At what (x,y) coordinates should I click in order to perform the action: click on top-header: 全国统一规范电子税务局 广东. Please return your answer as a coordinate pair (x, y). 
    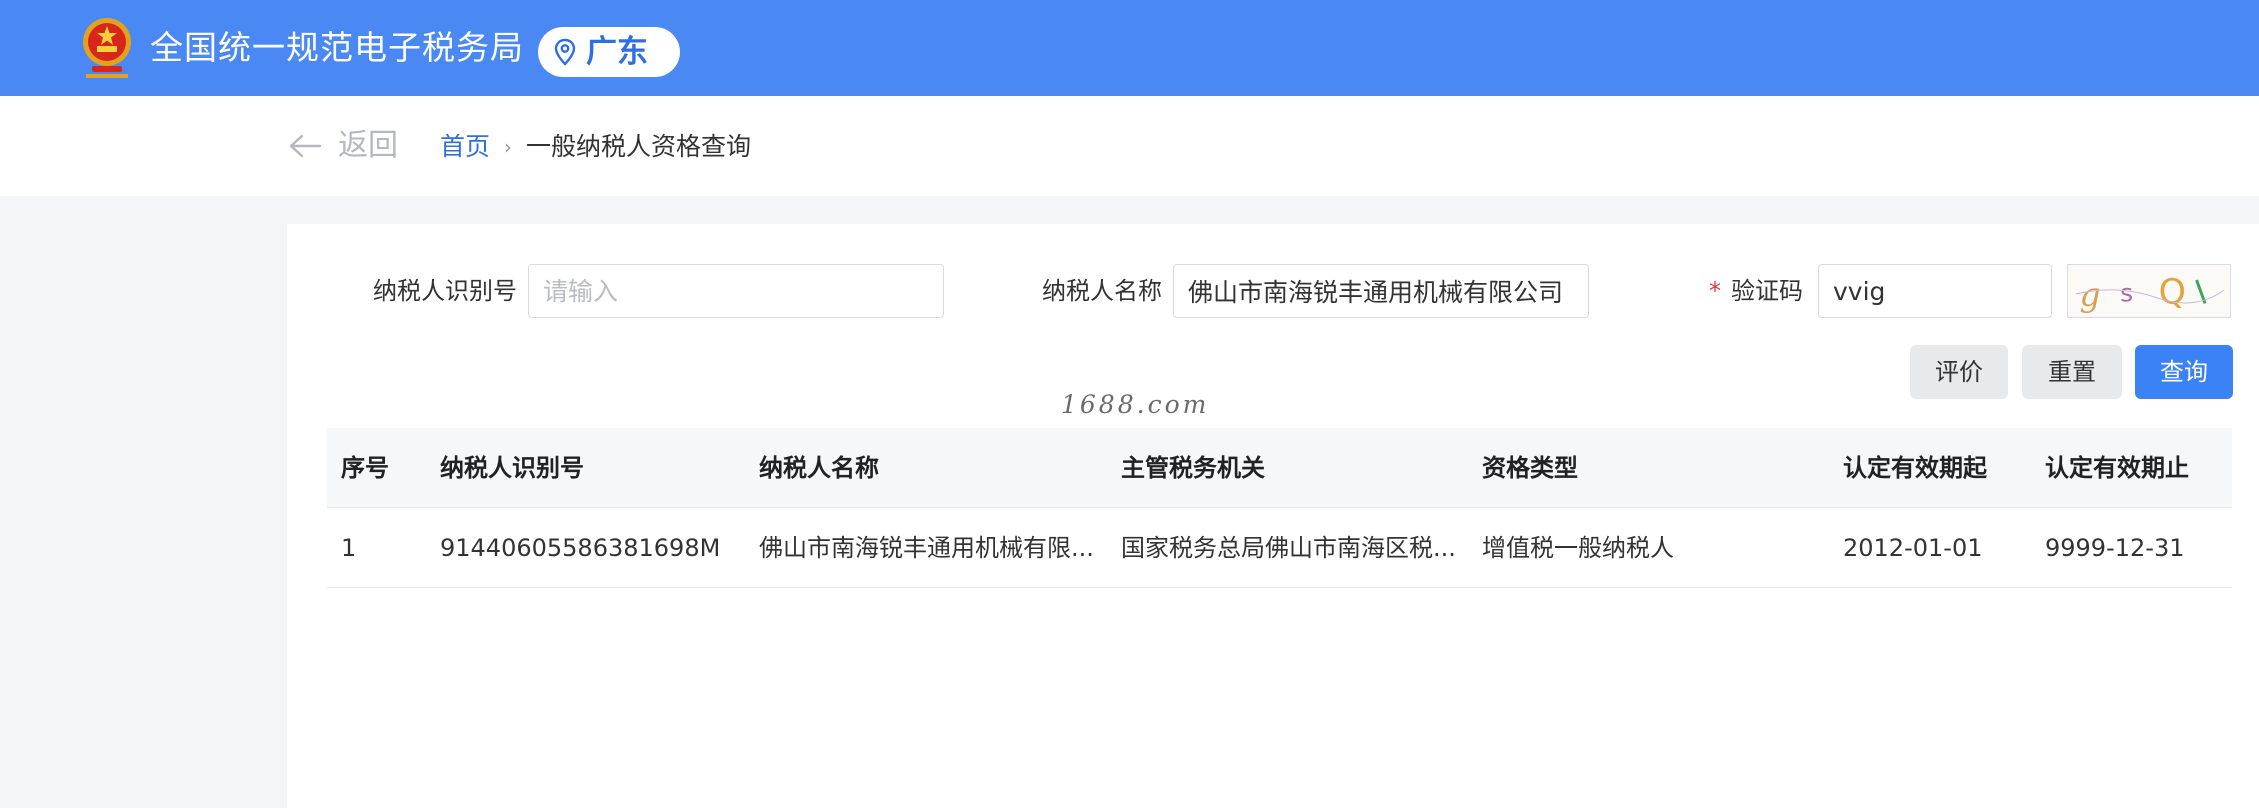
    Looking at the image, I should click on (1129, 48).